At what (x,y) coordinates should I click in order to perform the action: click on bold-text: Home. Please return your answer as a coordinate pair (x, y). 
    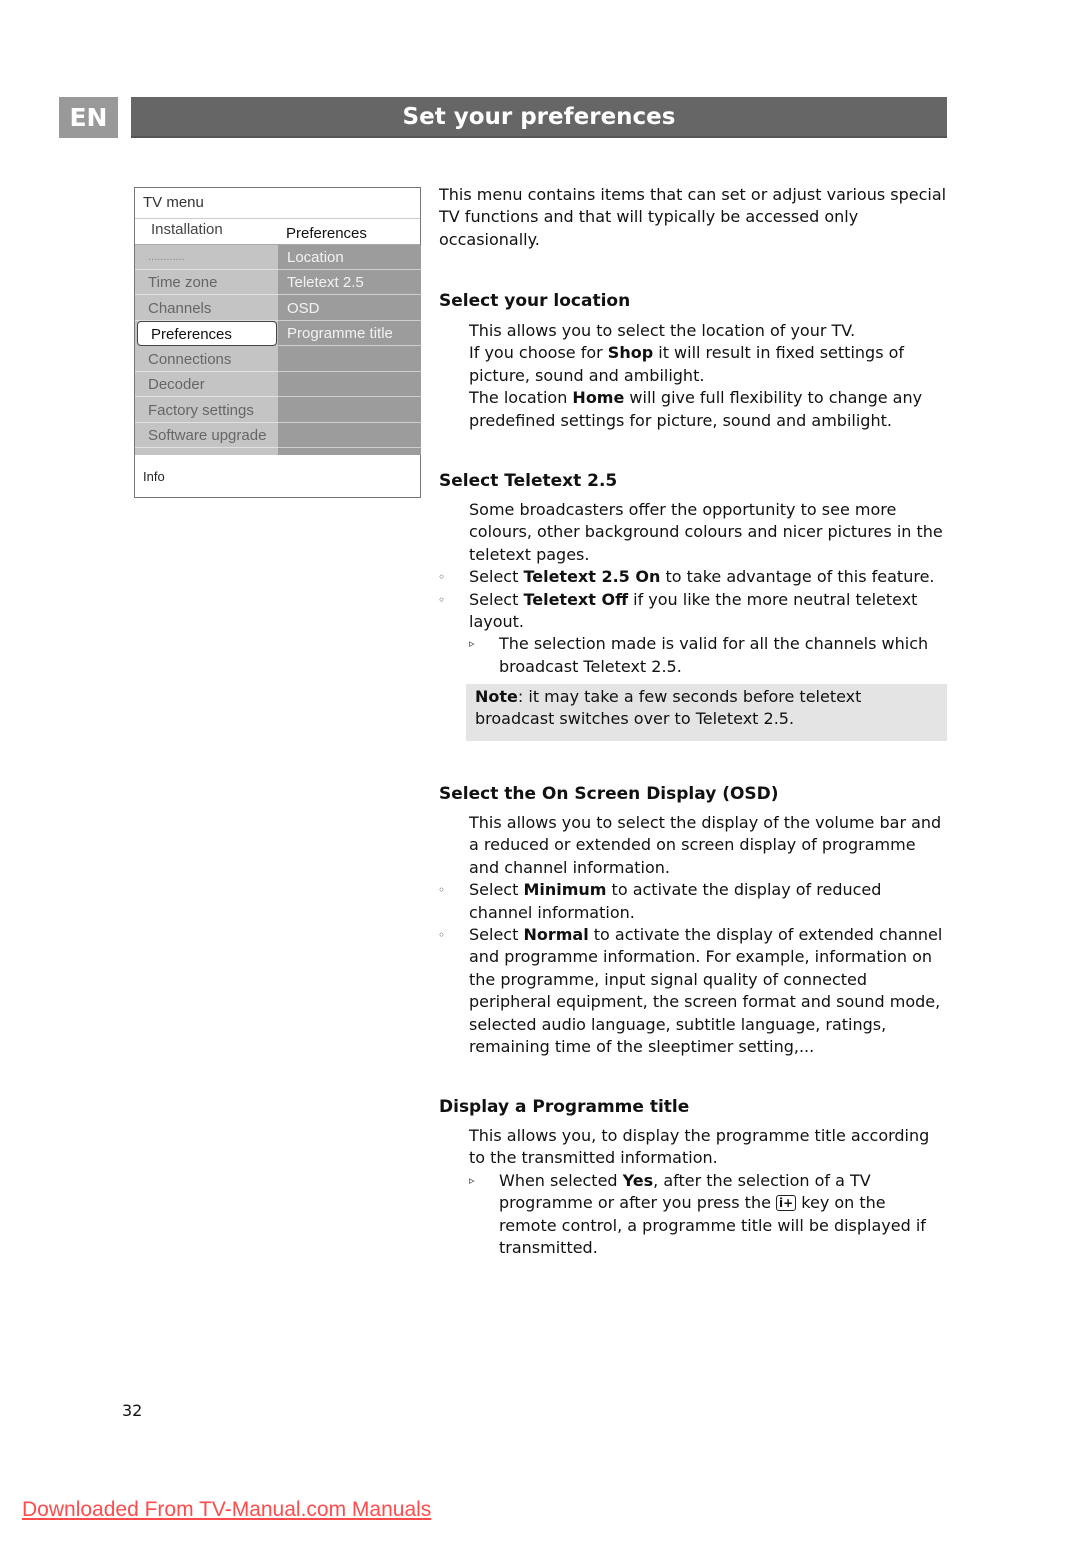
    Looking at the image, I should click on (598, 398).